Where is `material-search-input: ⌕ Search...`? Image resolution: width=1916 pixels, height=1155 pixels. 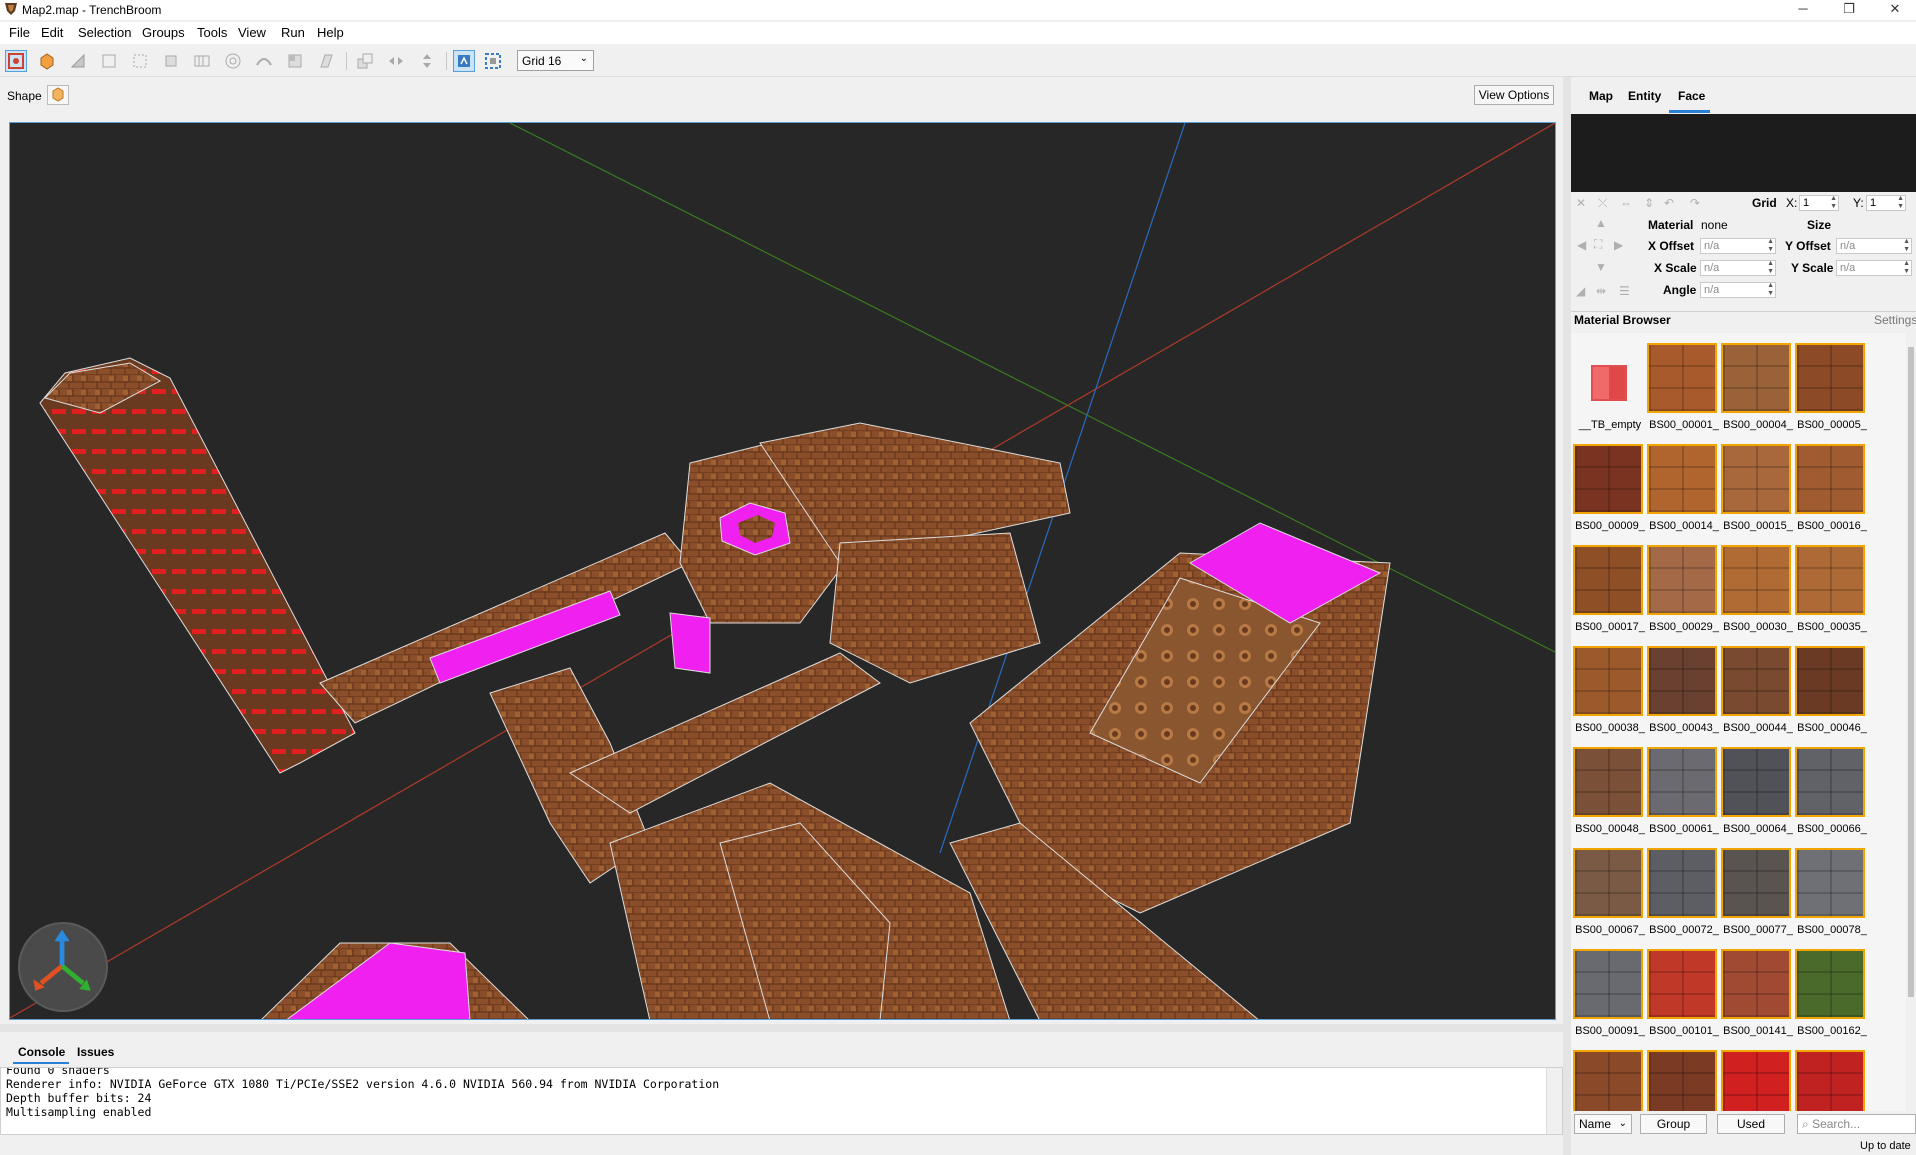
material-search-input: ⌕ Search... is located at coordinates (1856, 1124).